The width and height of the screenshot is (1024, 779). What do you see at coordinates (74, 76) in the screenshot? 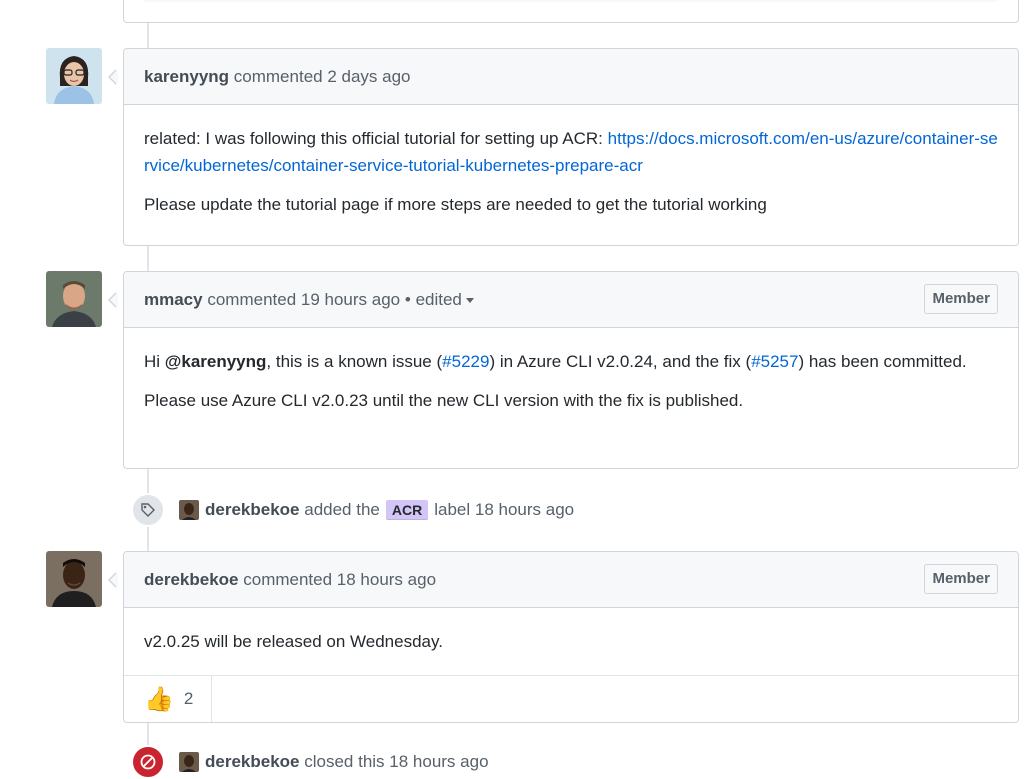
I see `avatar-karenyyng` at bounding box center [74, 76].